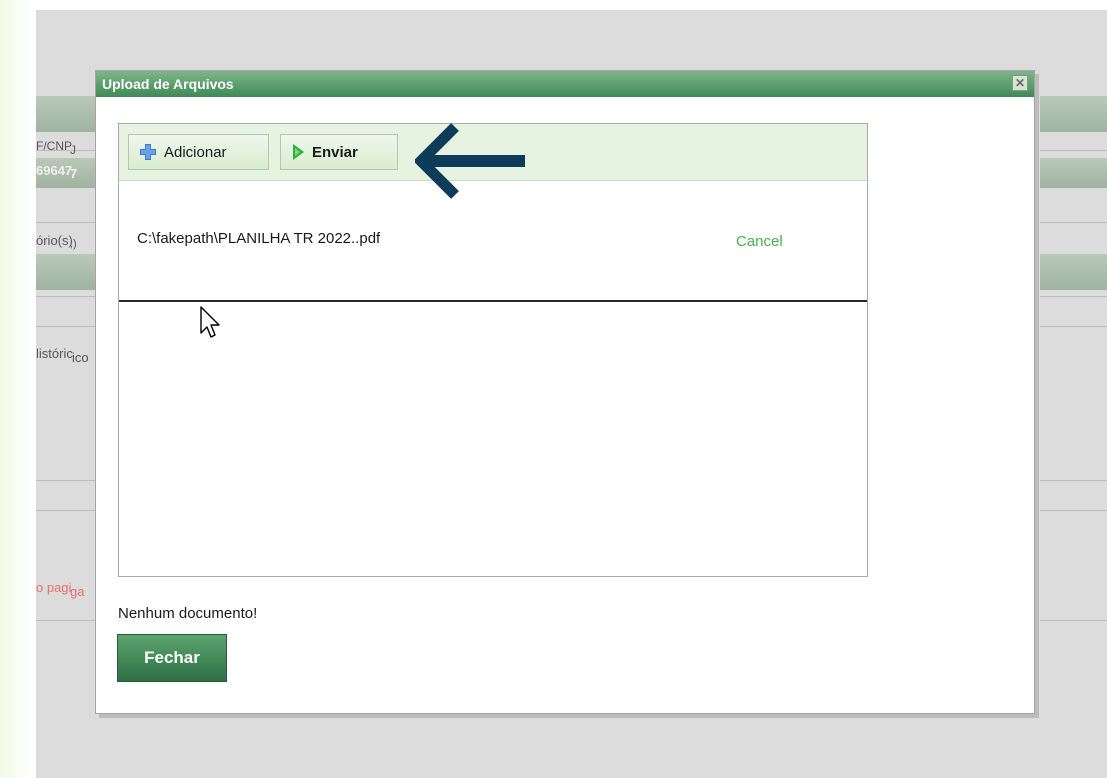  I want to click on bg-value: 69647, so click(54, 170).